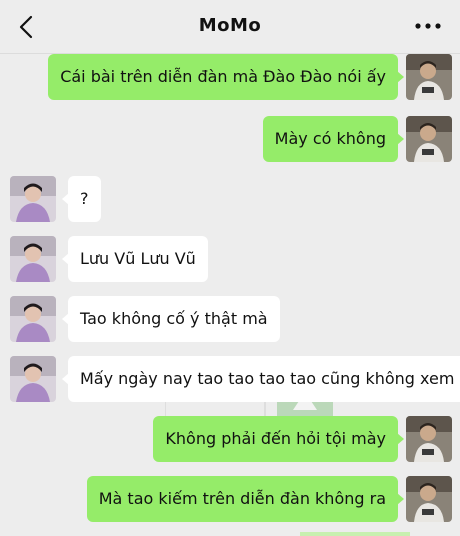 Image resolution: width=460 pixels, height=536 pixels. I want to click on more-dots-icon, so click(428, 26).